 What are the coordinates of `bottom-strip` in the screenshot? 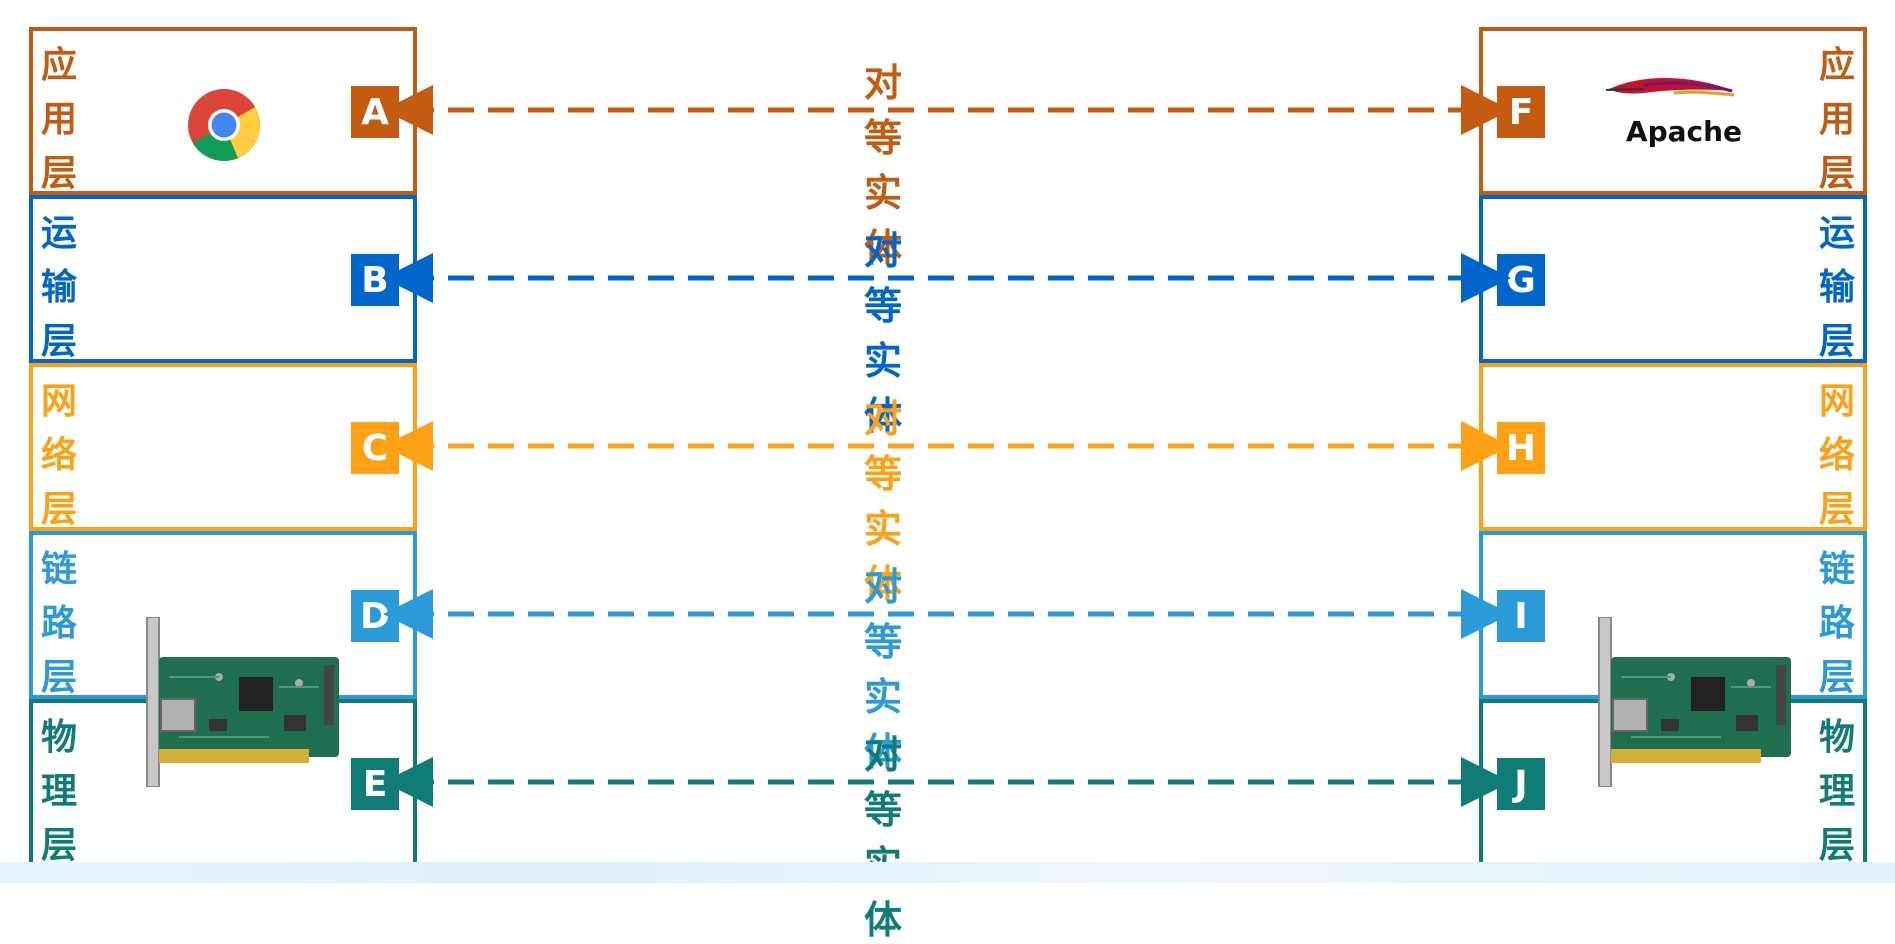 It's located at (947, 872).